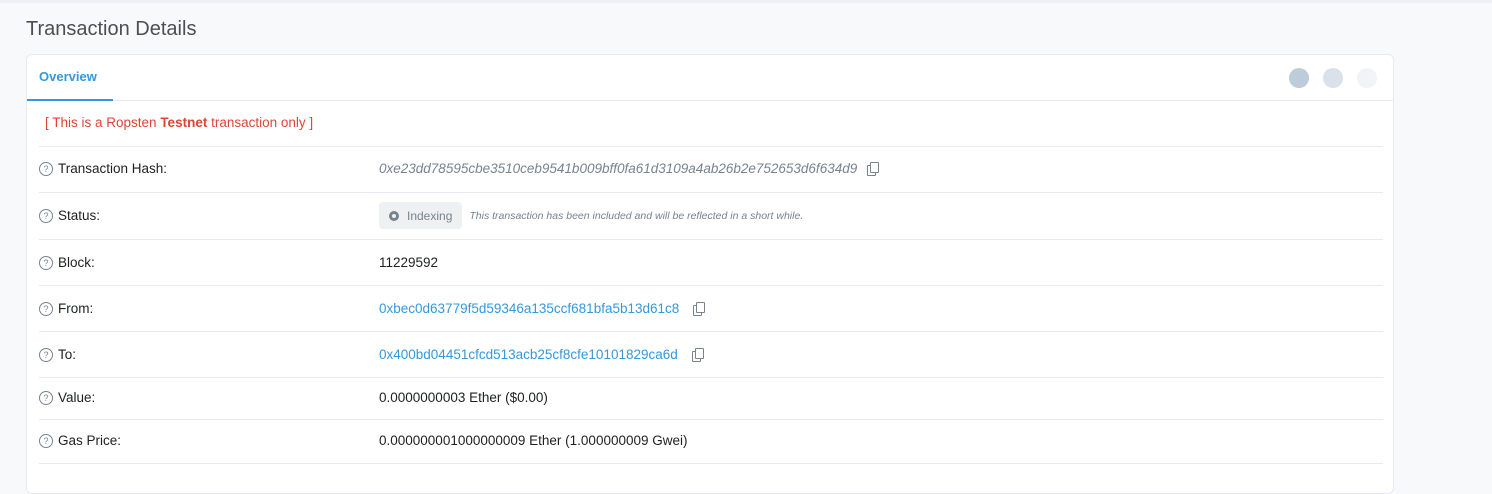 This screenshot has height=494, width=1492. I want to click on tab-overview: Overview, so click(70, 78).